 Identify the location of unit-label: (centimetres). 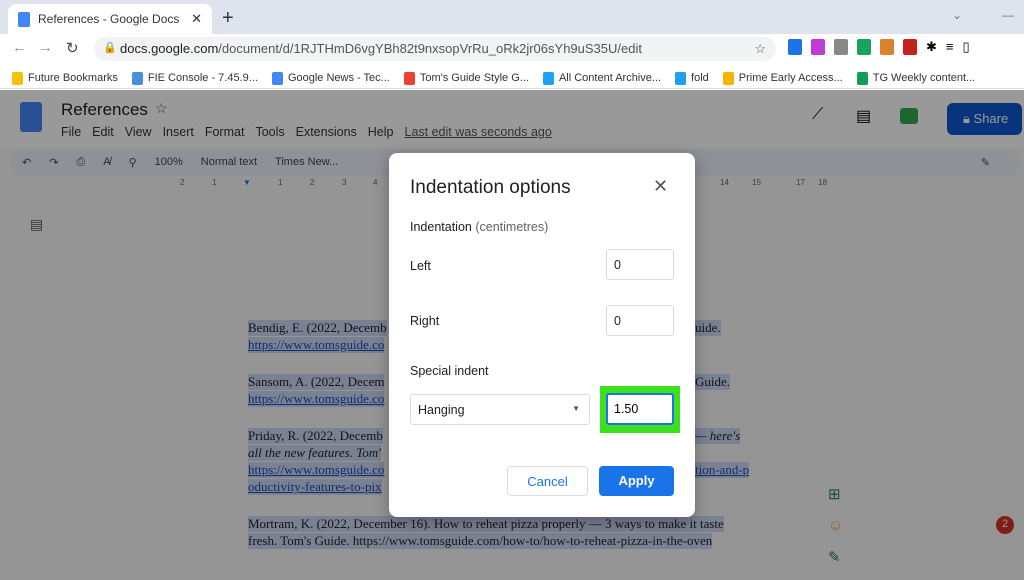
(512, 227).